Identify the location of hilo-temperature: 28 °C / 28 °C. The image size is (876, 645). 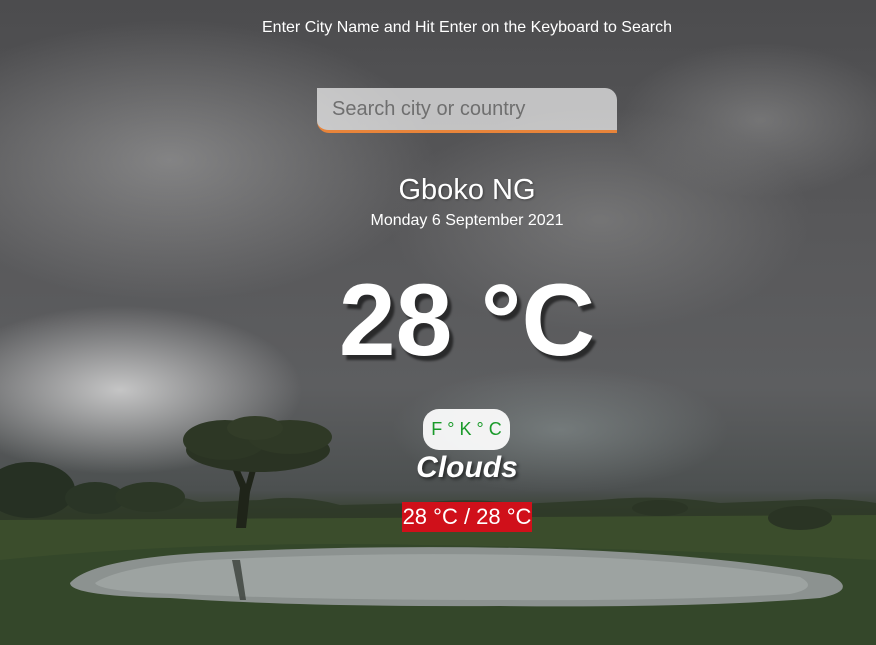
(467, 517).